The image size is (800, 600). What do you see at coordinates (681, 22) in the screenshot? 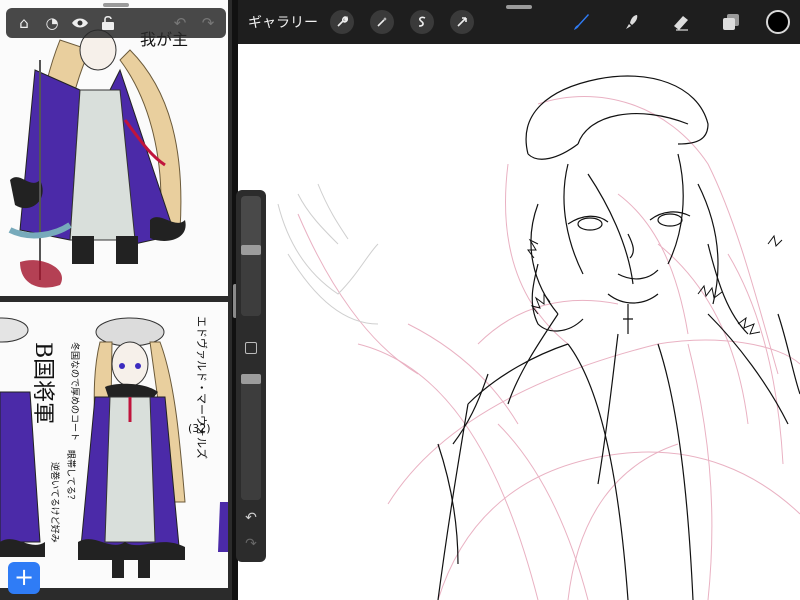
I see `eraser-icon` at bounding box center [681, 22].